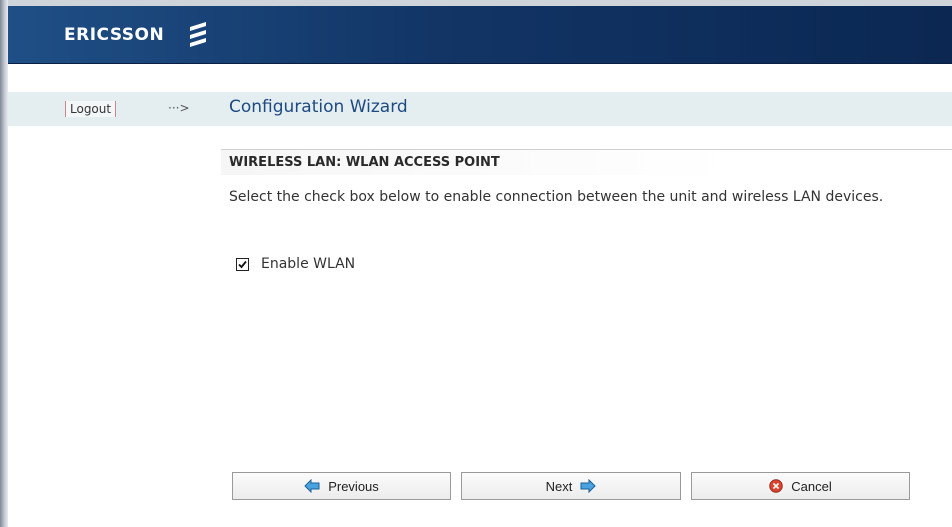  Describe the element at coordinates (811, 486) in the screenshot. I see `cancel-button-label: Cancel` at that location.